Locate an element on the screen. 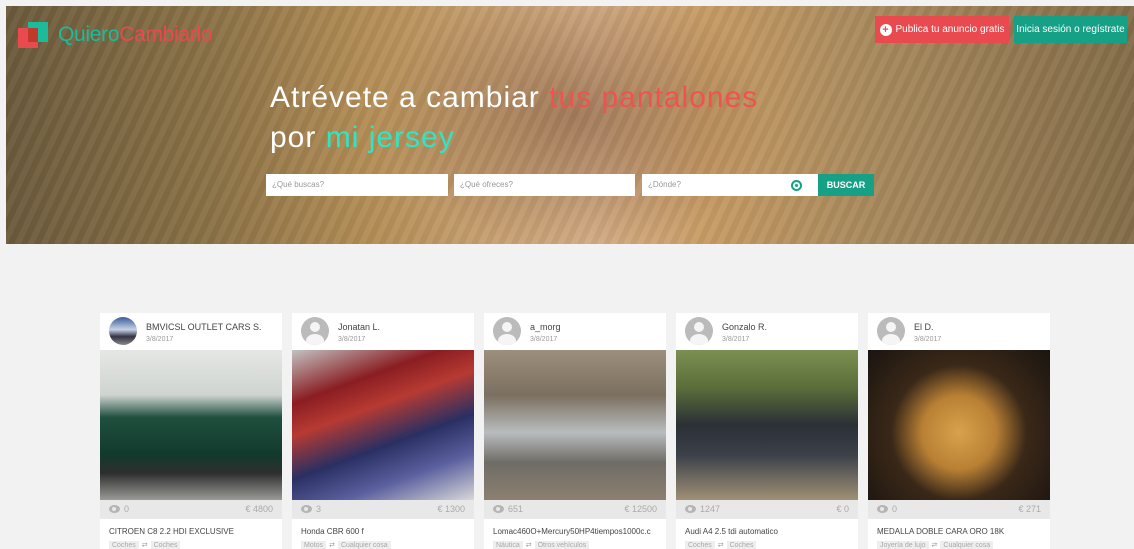 Image resolution: width=1134 pixels, height=549 pixels. publish-ad-label: Publica tu anuncio gratis is located at coordinates (950, 29).